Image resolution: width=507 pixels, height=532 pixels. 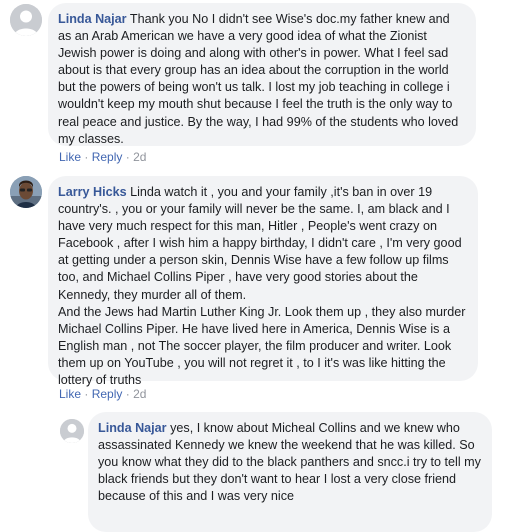 What do you see at coordinates (26, 192) in the screenshot?
I see `user-photo-avatar` at bounding box center [26, 192].